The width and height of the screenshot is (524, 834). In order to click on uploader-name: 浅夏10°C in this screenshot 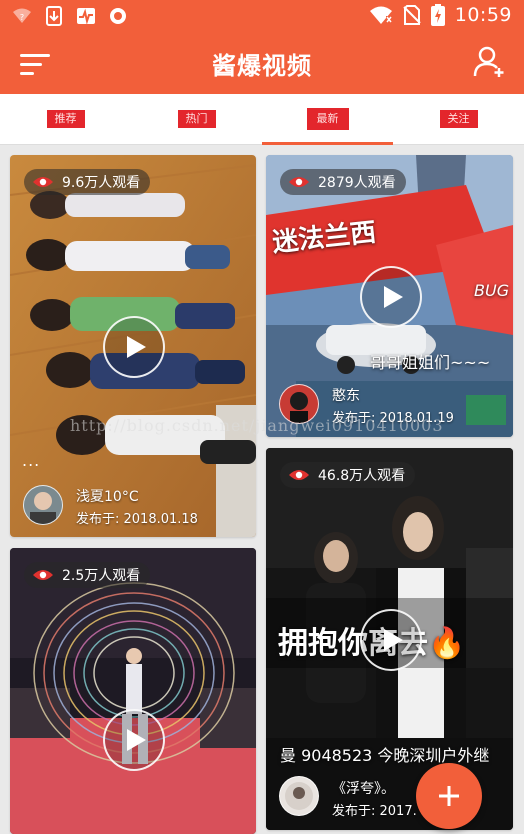, I will do `click(107, 496)`.